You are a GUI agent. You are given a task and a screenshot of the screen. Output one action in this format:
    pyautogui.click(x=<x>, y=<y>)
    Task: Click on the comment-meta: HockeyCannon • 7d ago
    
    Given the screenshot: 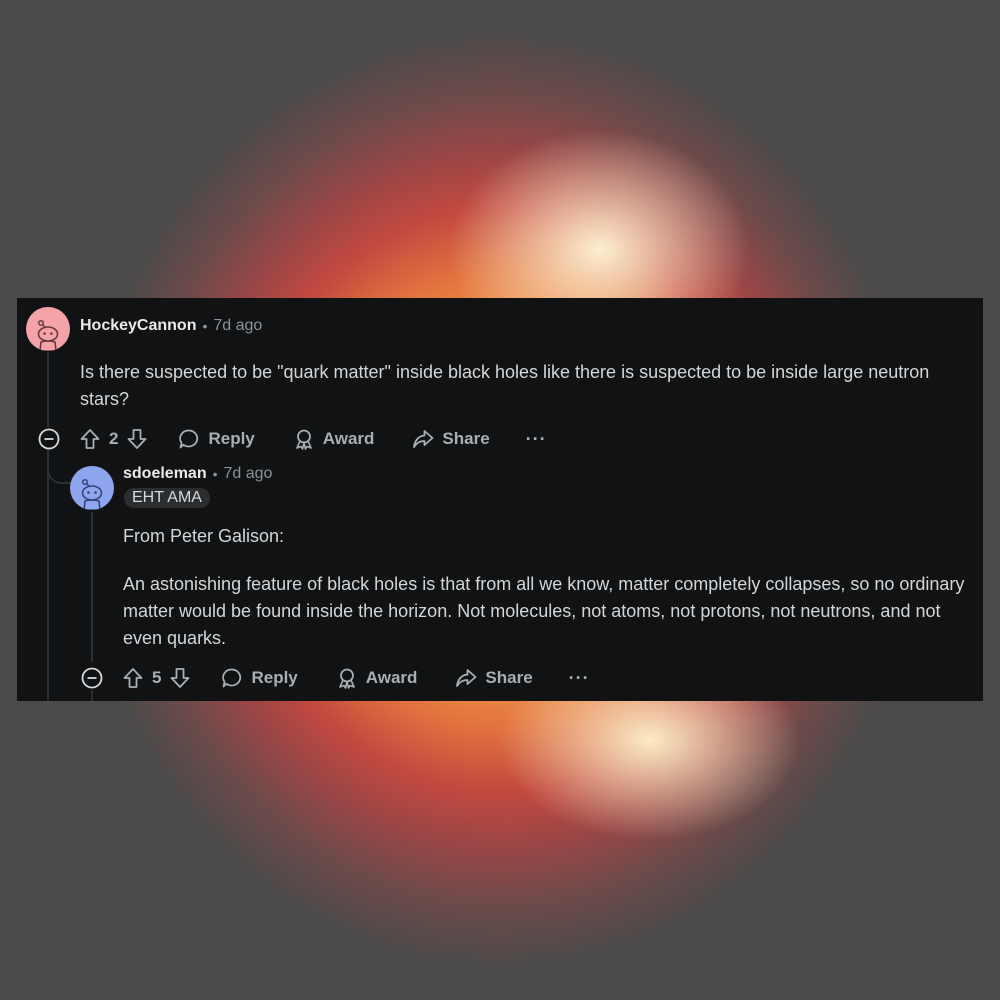 What is the action you would take?
    pyautogui.click(x=171, y=326)
    